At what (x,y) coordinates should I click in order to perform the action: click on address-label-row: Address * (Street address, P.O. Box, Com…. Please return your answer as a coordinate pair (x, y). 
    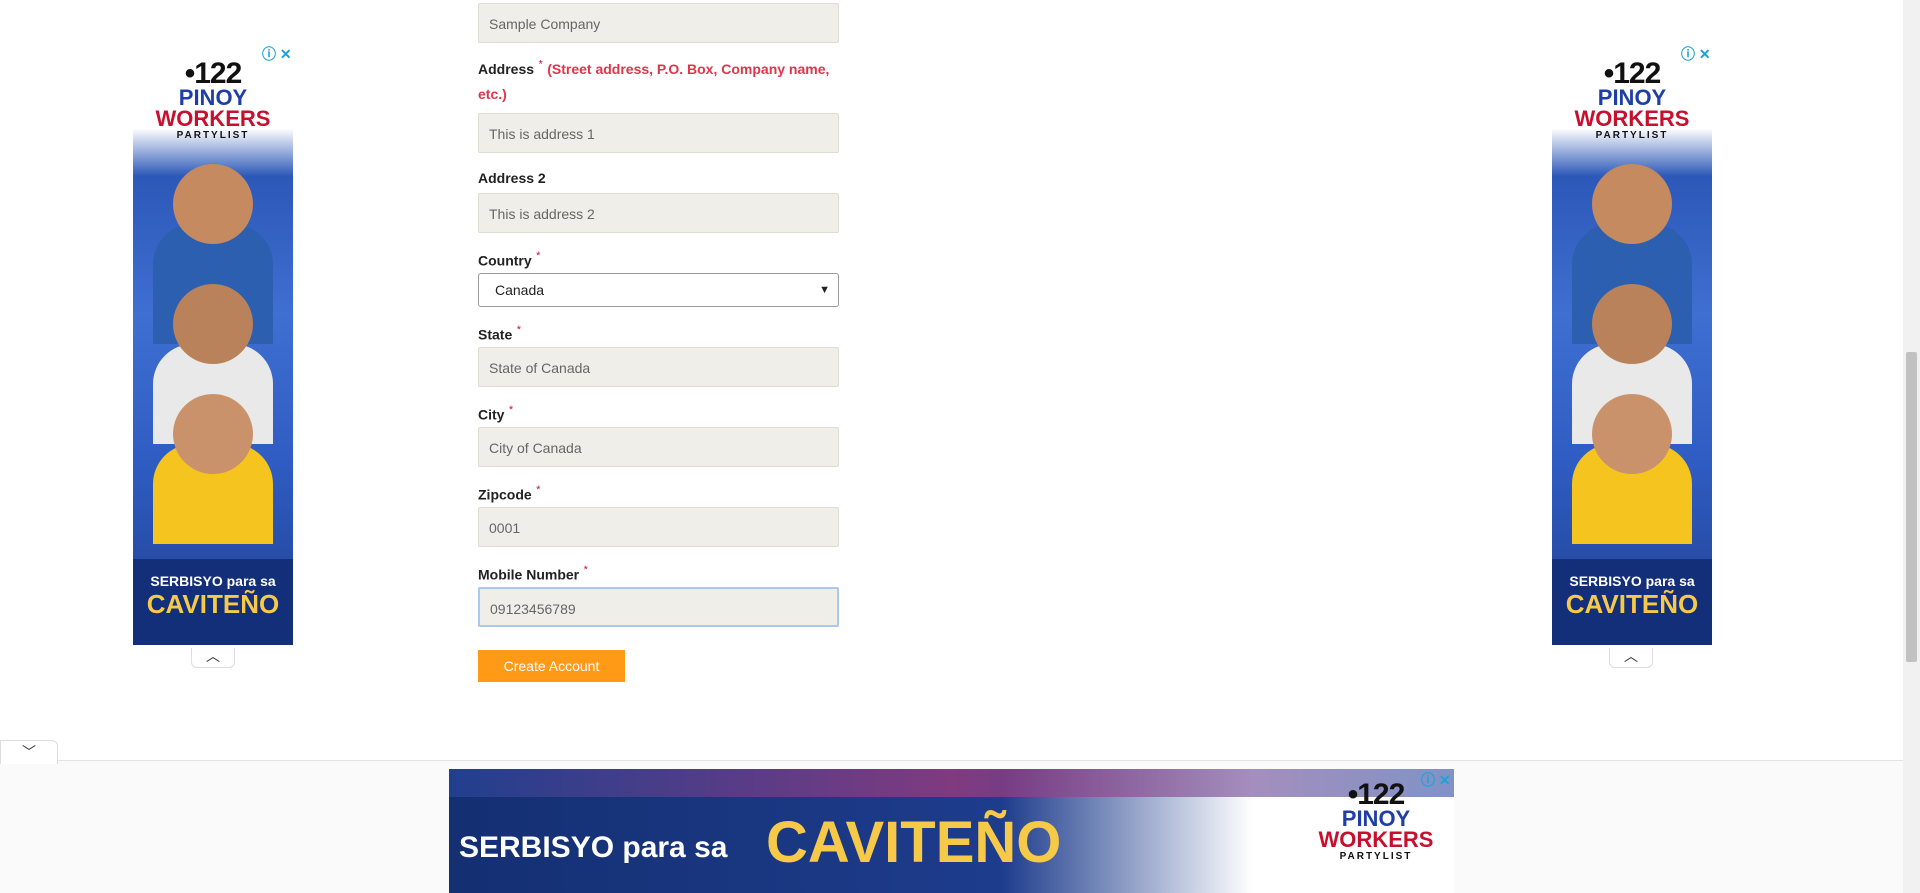
    Looking at the image, I should click on (659, 82).